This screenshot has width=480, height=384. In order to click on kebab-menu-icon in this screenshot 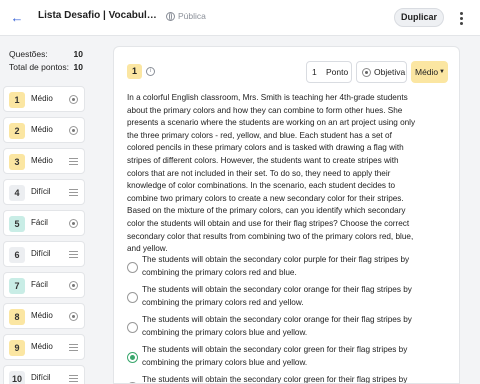, I will do `click(461, 18)`.